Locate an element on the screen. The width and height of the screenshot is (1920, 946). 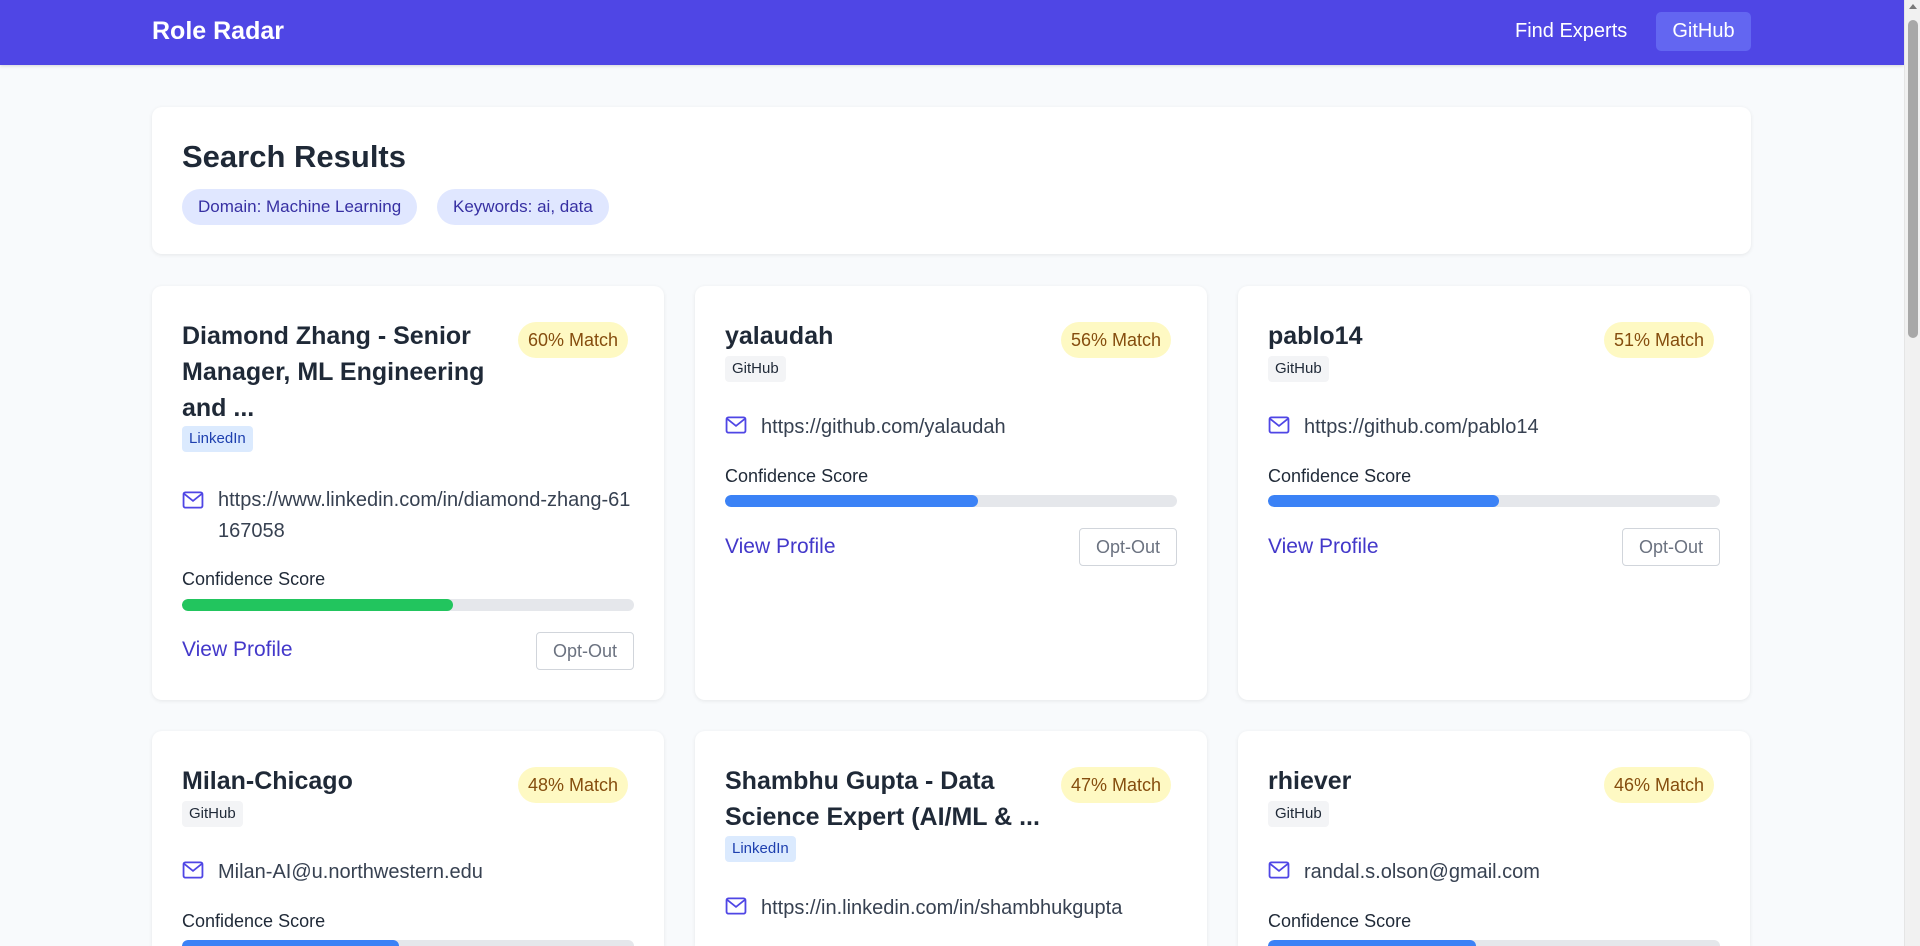
match-badge: 56% Match is located at coordinates (1115, 340).